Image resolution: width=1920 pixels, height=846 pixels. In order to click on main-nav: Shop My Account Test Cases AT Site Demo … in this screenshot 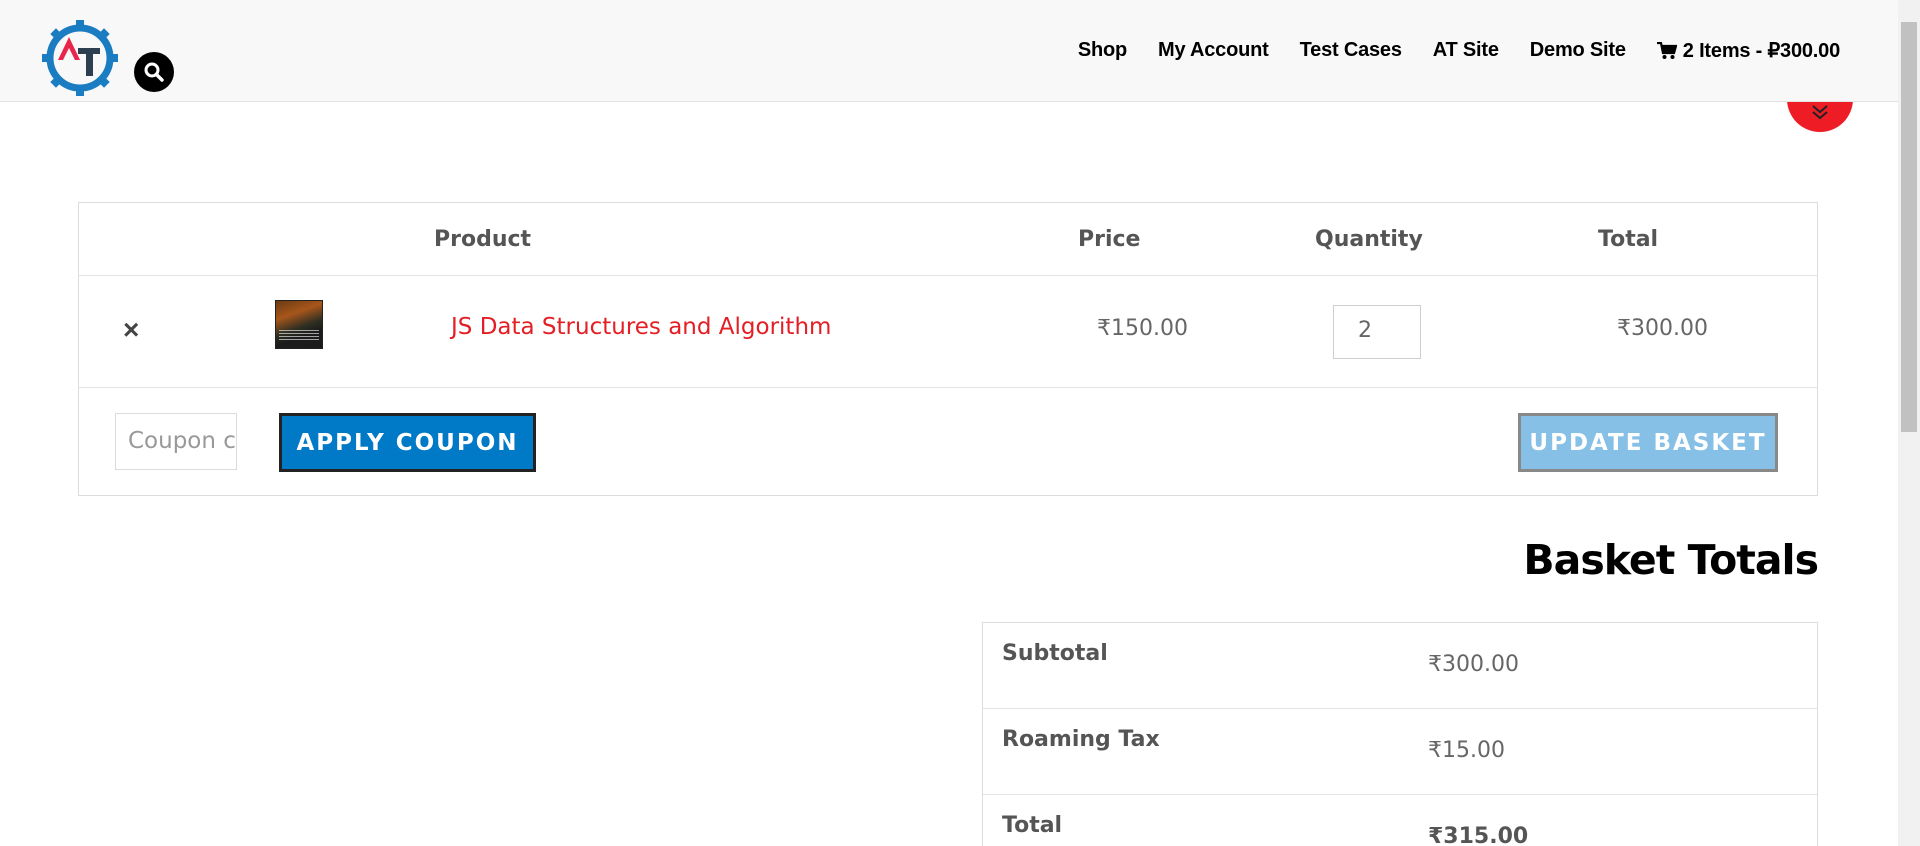, I will do `click(1443, 50)`.